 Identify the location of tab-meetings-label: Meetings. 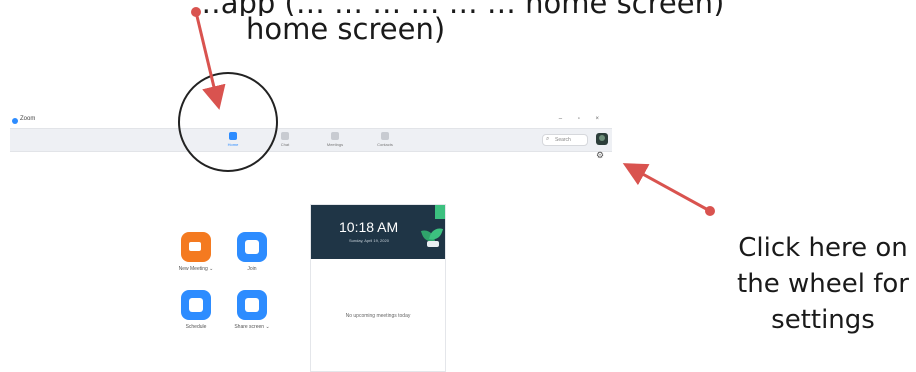
(335, 144).